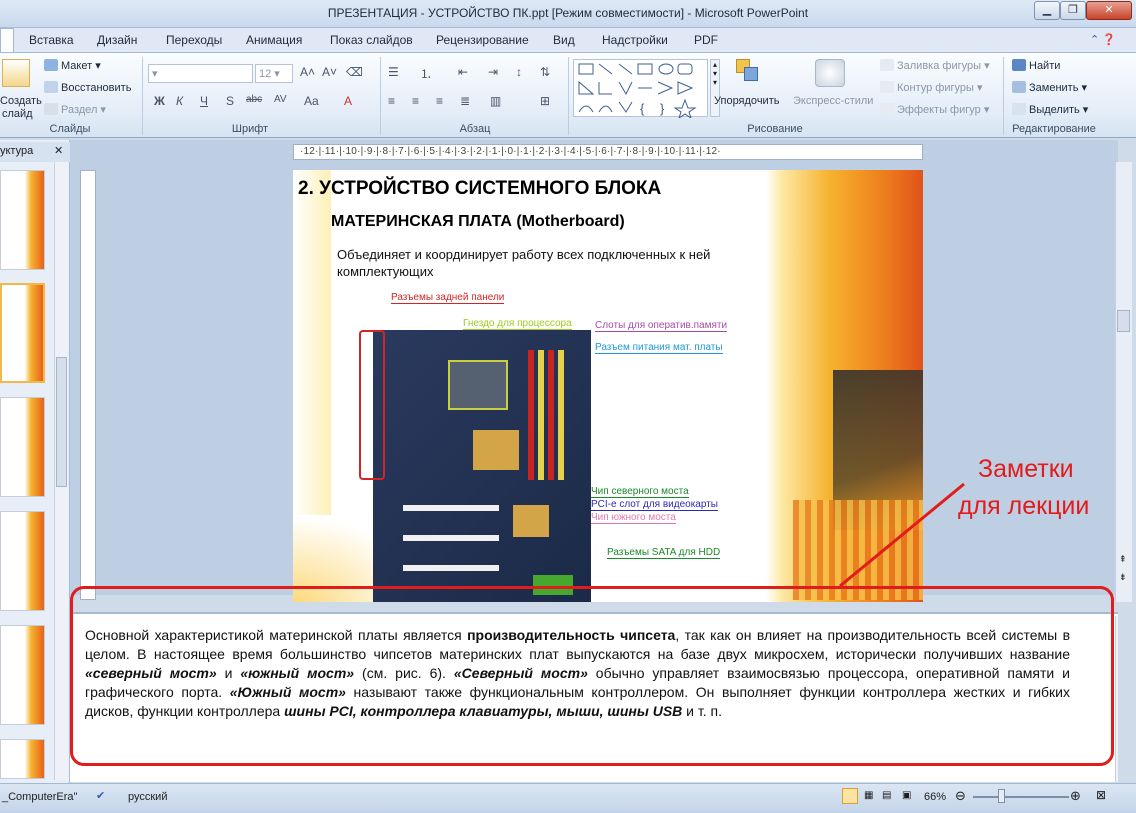  What do you see at coordinates (280, 99) in the screenshot?
I see `spacing-button: AV` at bounding box center [280, 99].